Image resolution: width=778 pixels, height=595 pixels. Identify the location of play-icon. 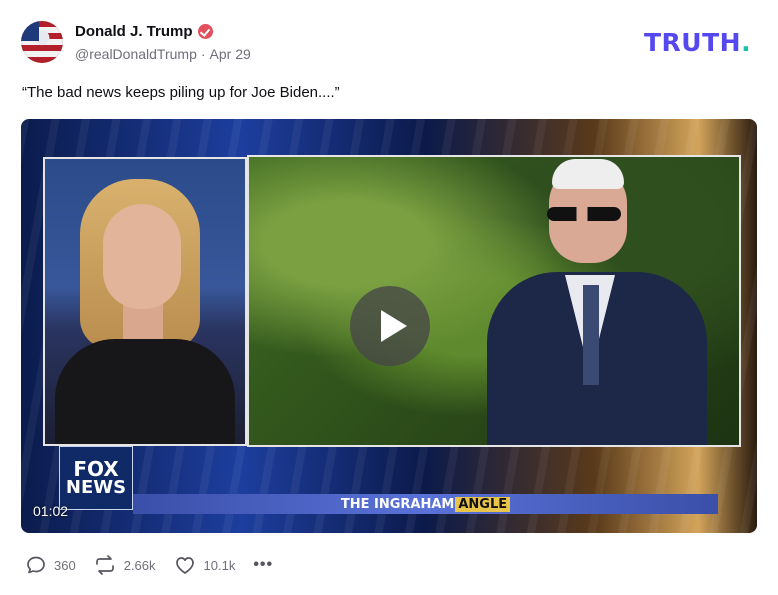
(394, 326).